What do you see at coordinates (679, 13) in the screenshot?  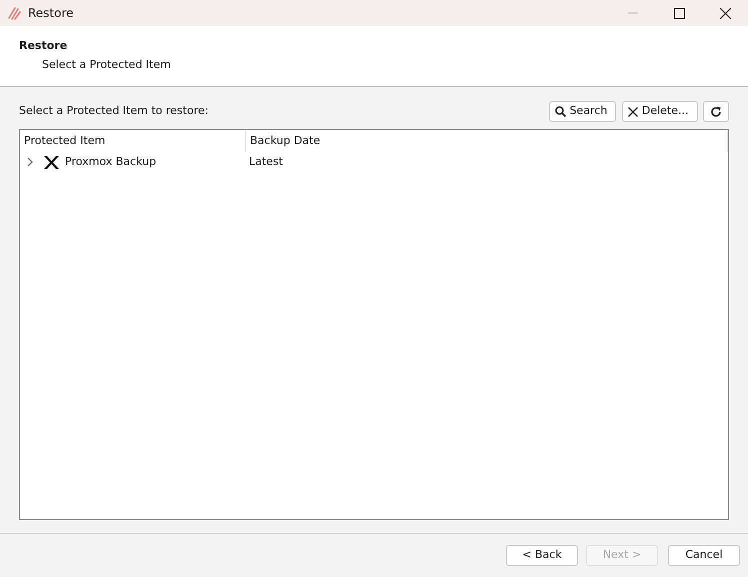 I see `maximize-icon` at bounding box center [679, 13].